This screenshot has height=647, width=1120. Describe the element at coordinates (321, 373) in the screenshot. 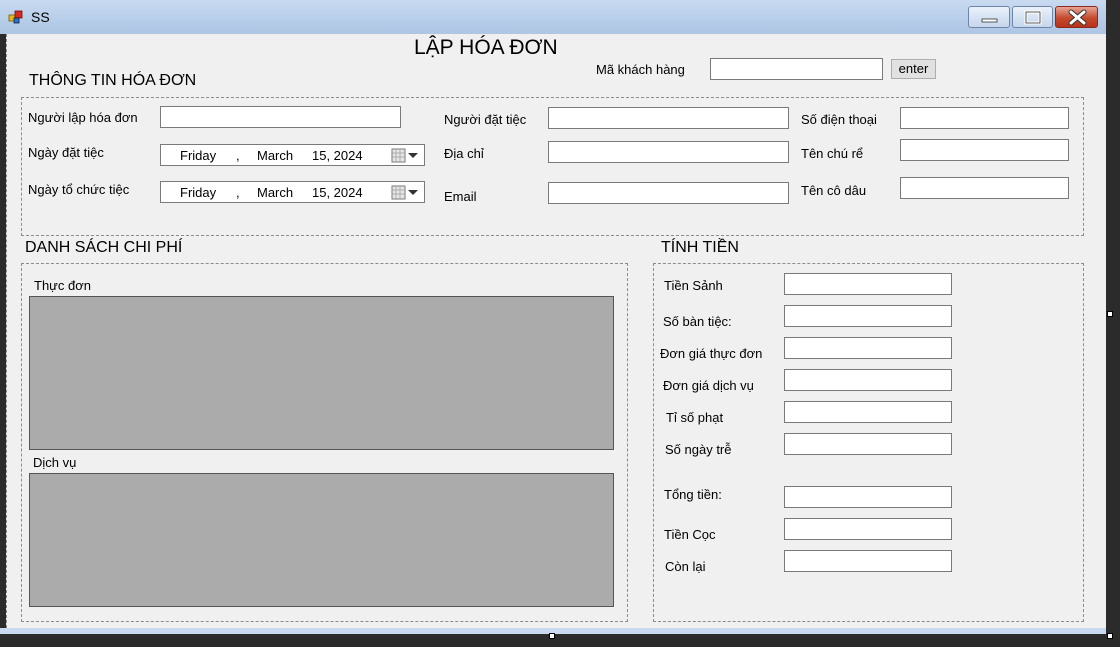

I see `menu-grid` at that location.